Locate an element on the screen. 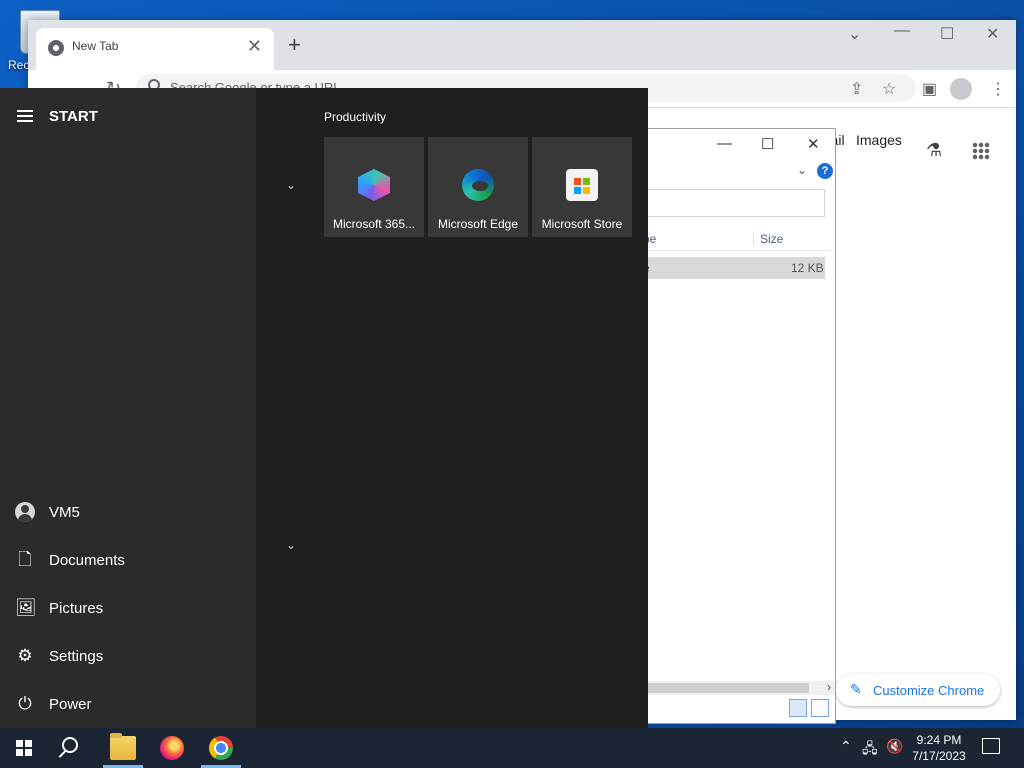  ribbon-expand-chevron-icon: ⌄ is located at coordinates (802, 170).